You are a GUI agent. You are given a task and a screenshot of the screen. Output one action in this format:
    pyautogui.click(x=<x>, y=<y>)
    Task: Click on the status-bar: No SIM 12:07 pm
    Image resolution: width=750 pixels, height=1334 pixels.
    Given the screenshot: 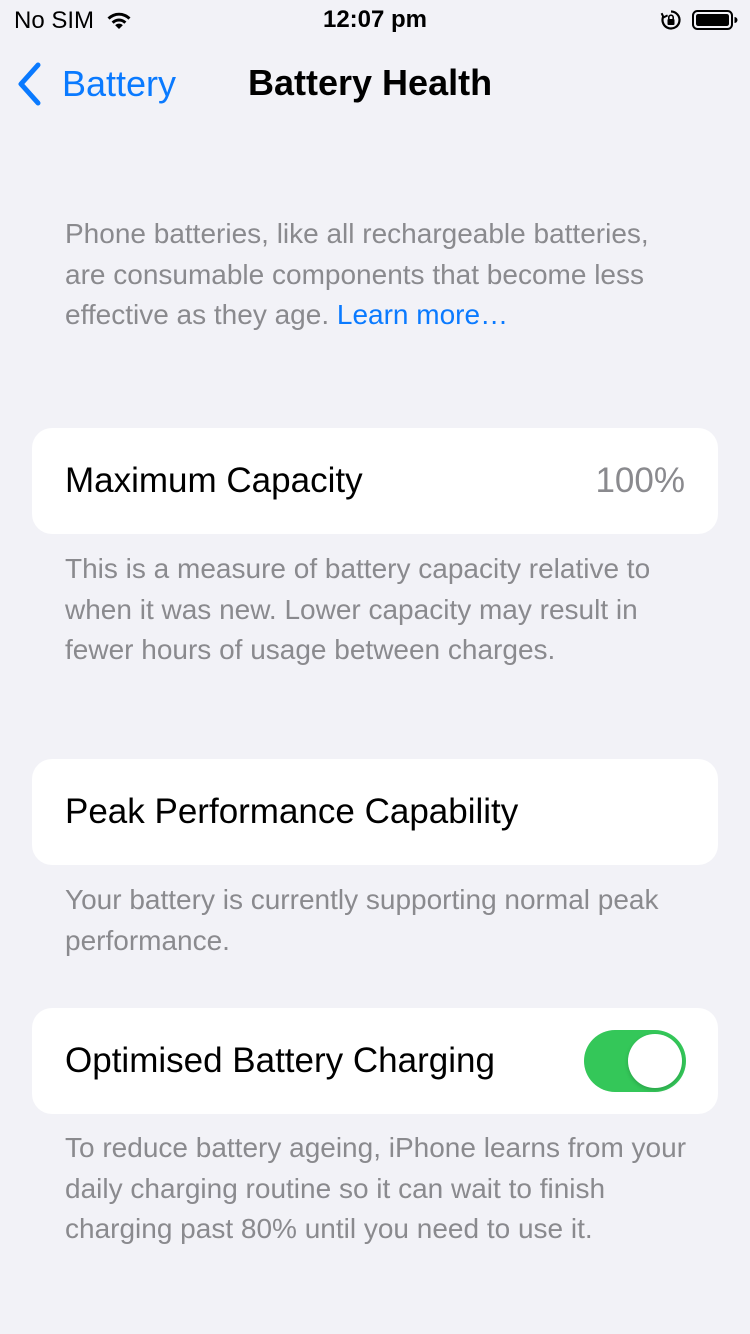 What is the action you would take?
    pyautogui.click(x=375, y=20)
    